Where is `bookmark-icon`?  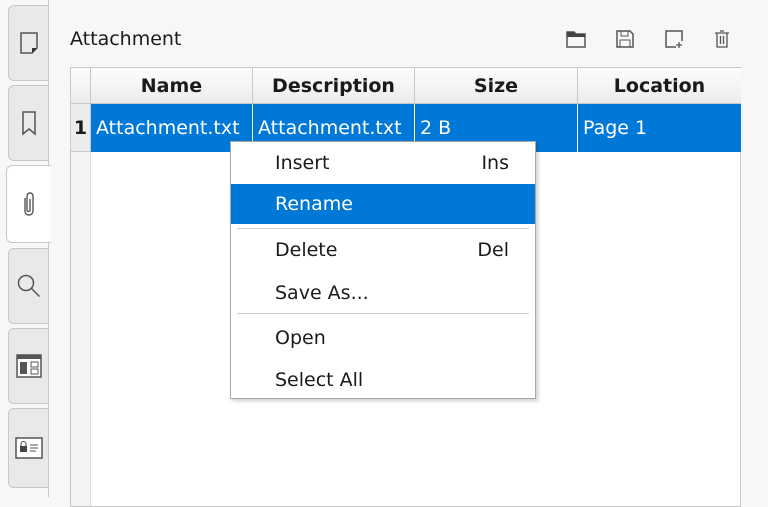 bookmark-icon is located at coordinates (28, 123).